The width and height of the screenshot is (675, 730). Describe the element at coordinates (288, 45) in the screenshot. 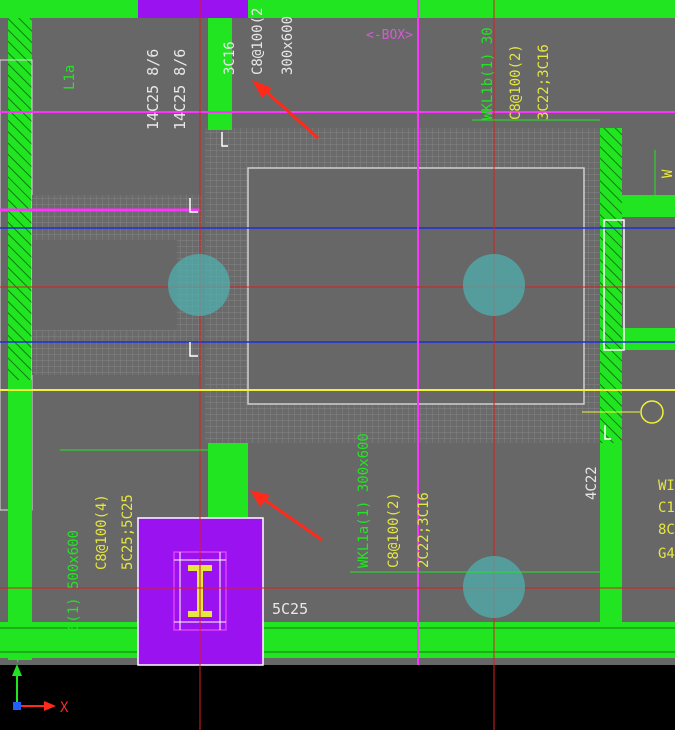

I see `label-size-top: 300x600` at that location.